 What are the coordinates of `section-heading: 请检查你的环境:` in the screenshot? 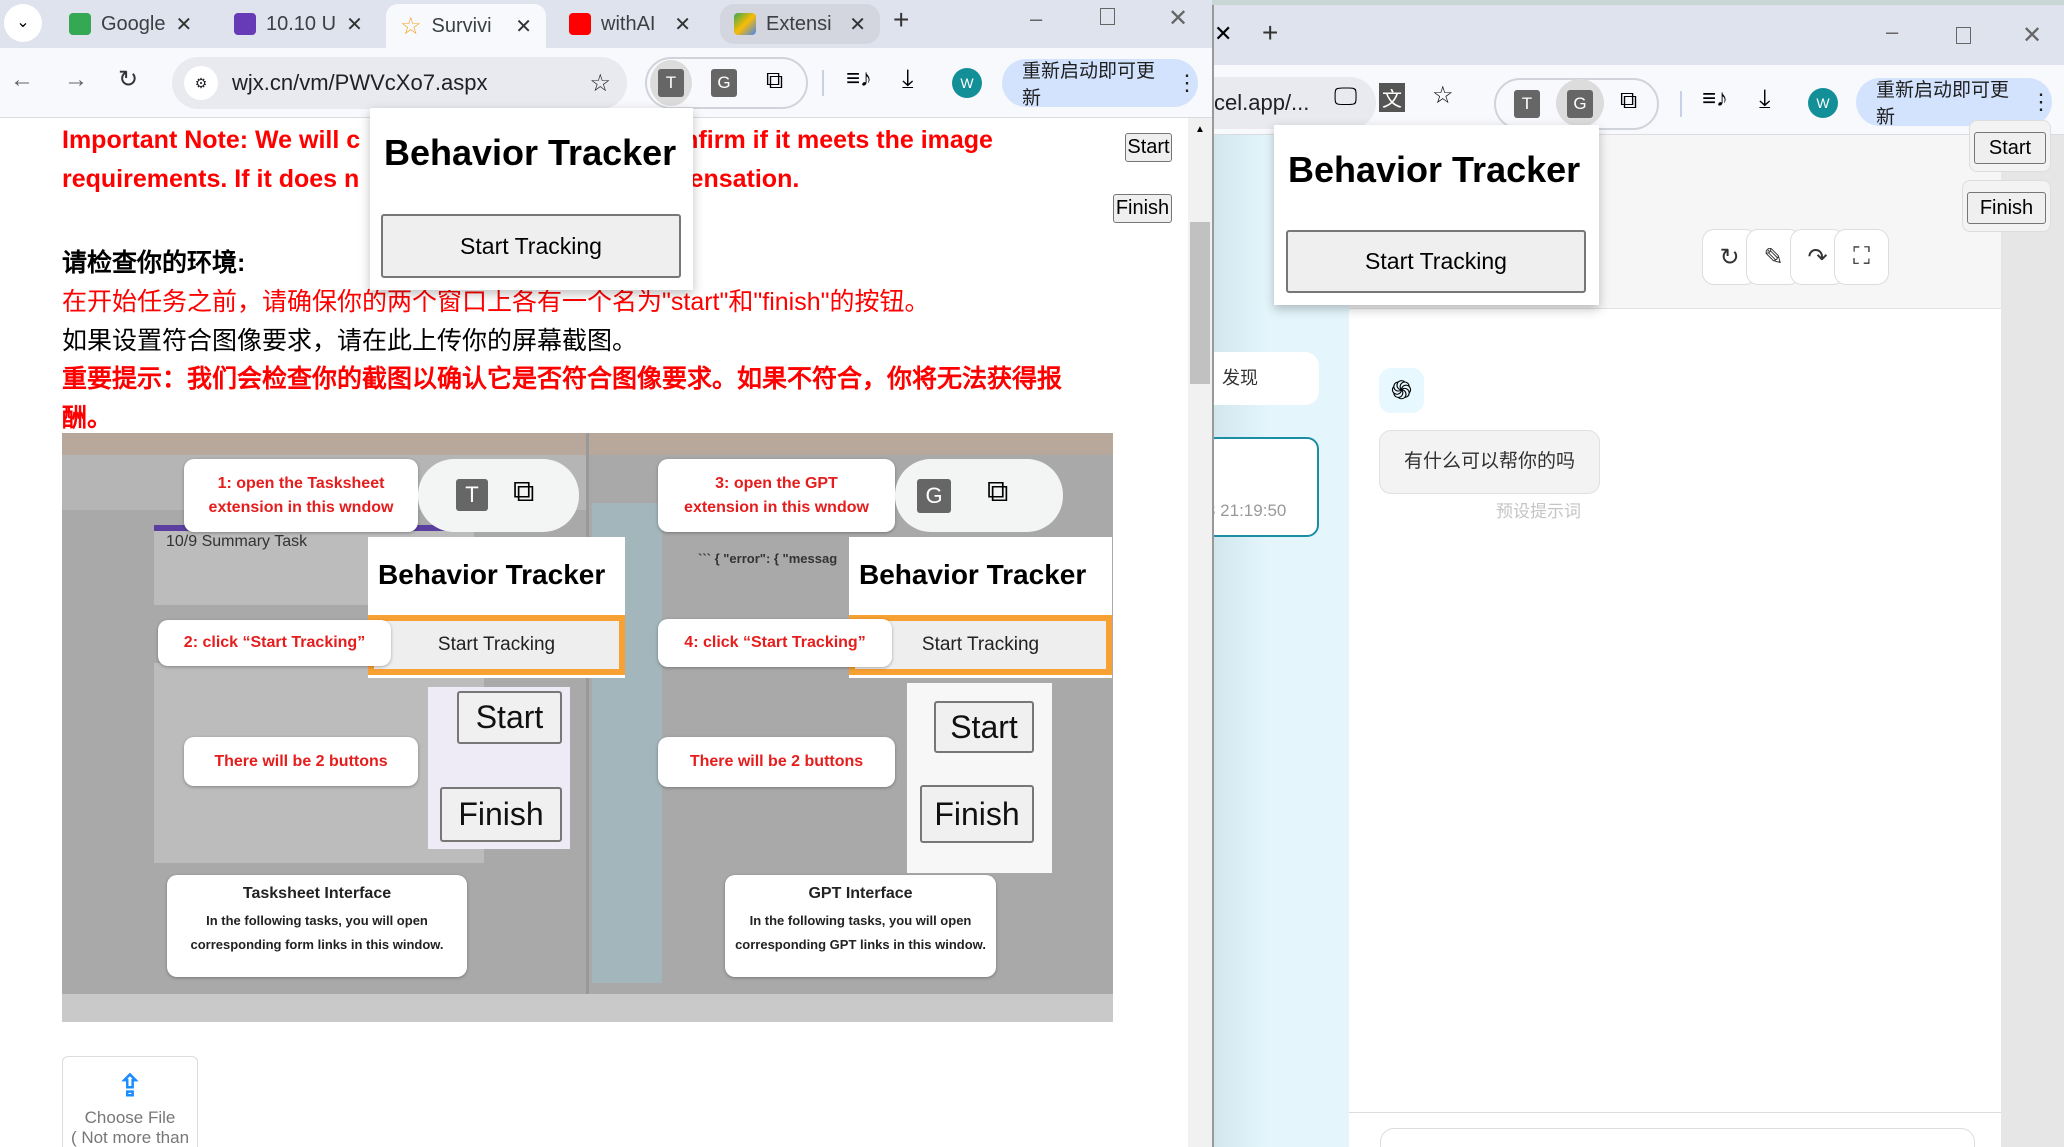 It's located at (154, 263).